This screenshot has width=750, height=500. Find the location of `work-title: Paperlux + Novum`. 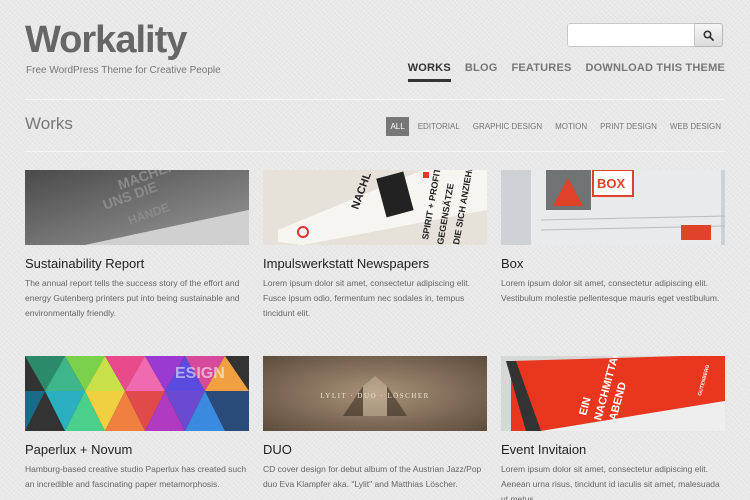

work-title: Paperlux + Novum is located at coordinates (137, 450).